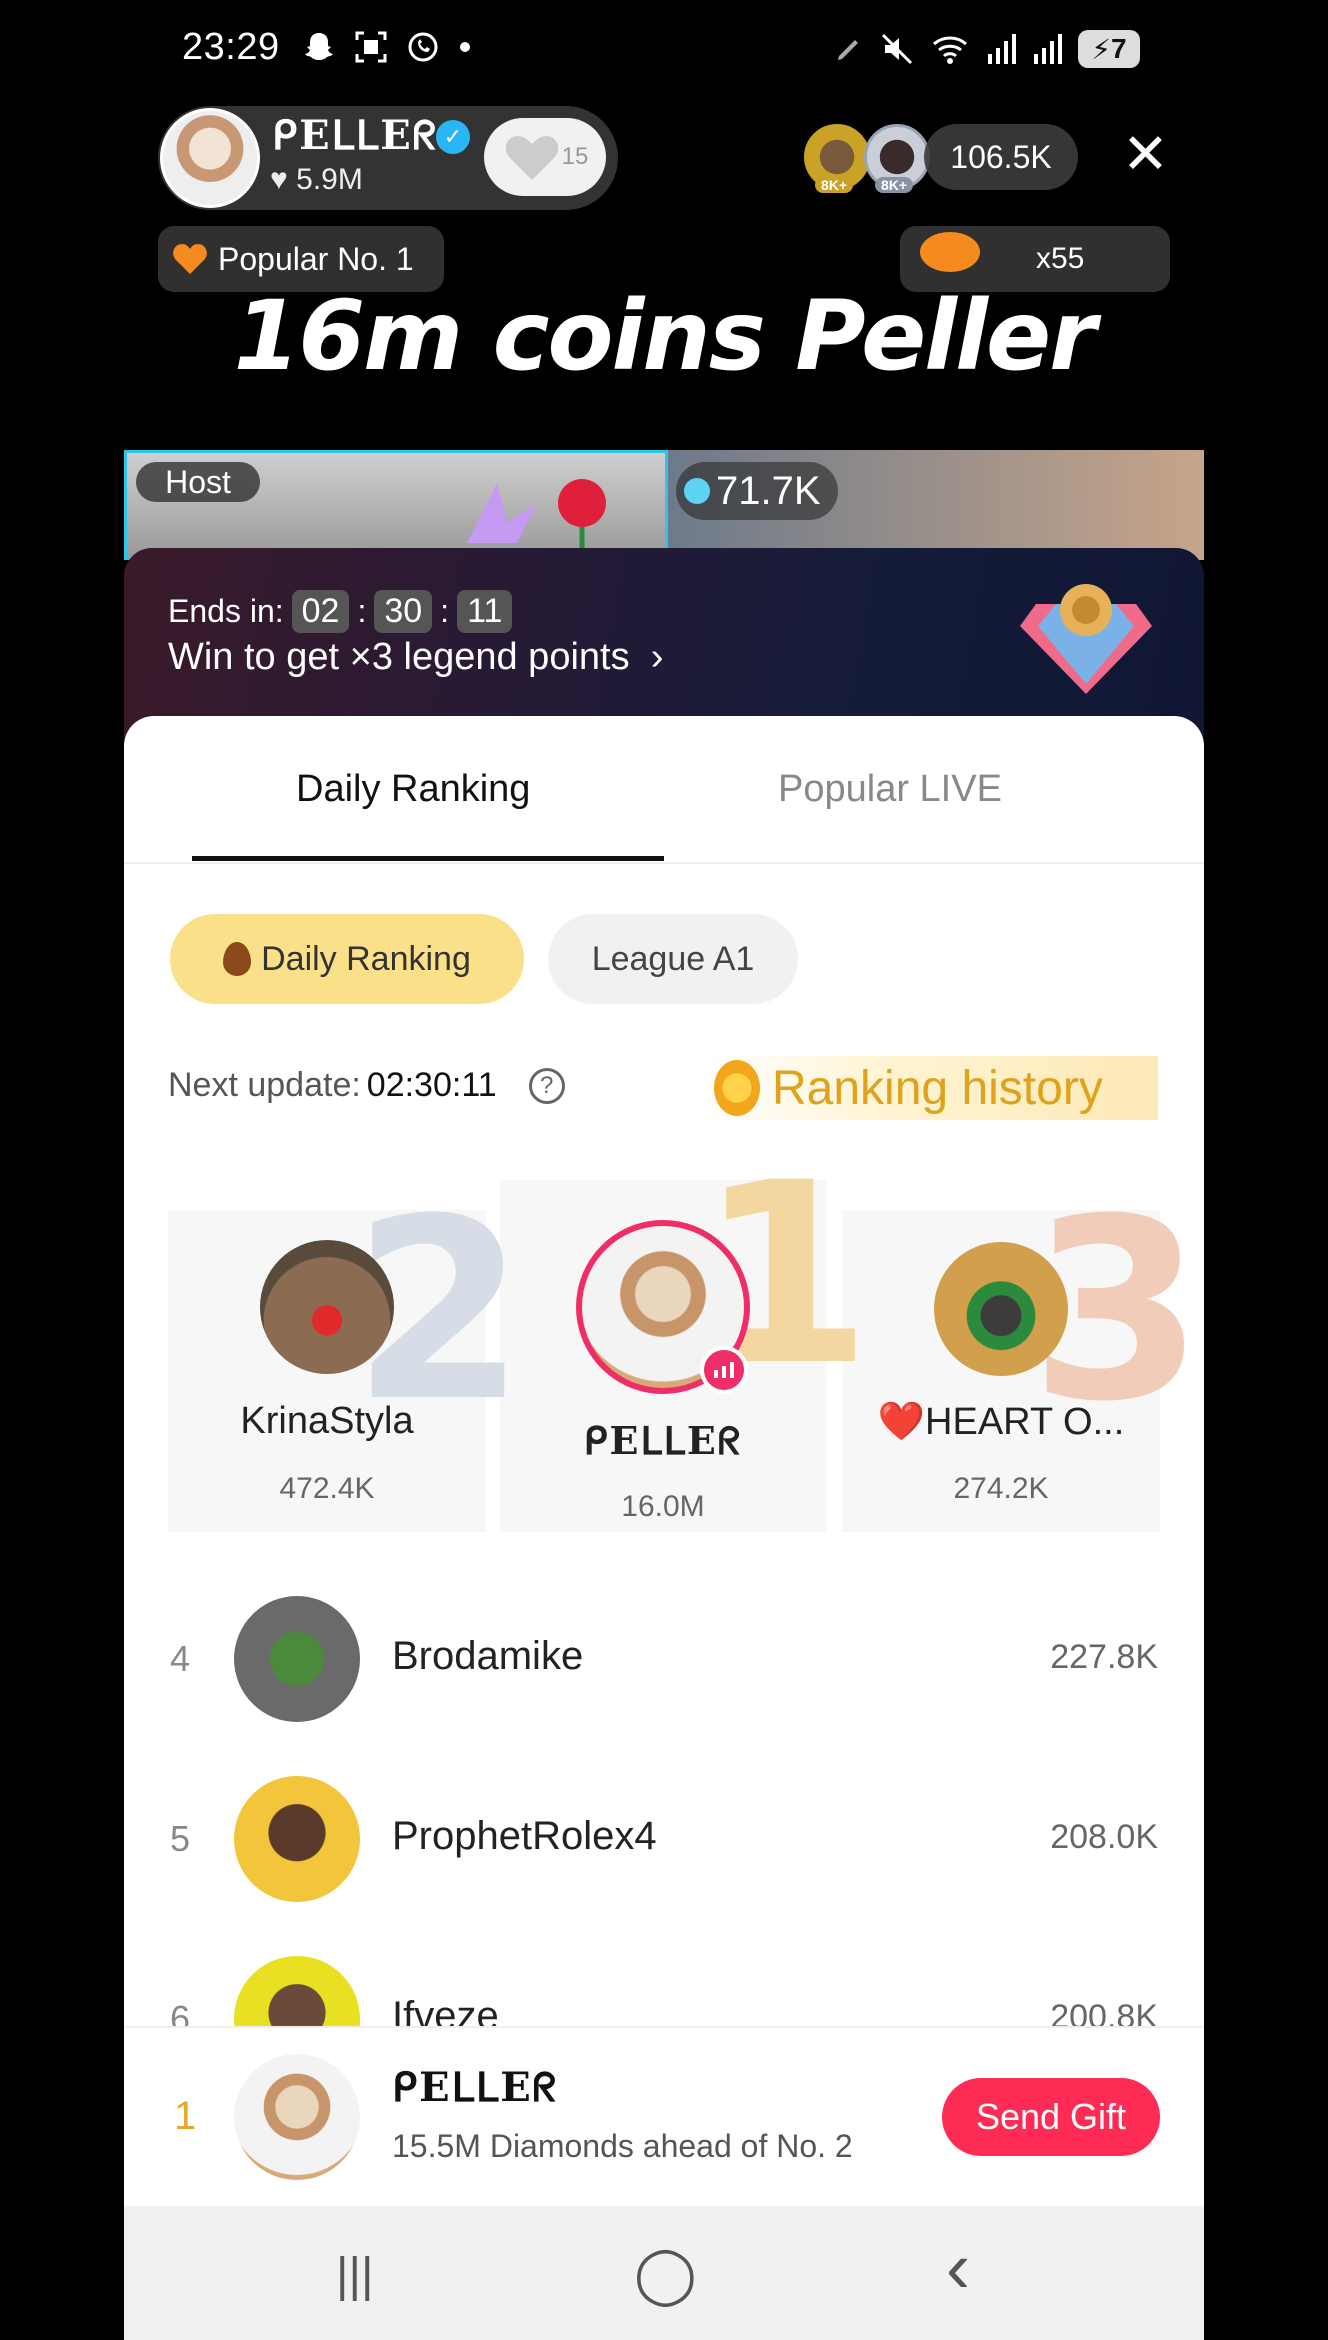  What do you see at coordinates (327, 1488) in the screenshot?
I see `podium-score: 472.4K` at bounding box center [327, 1488].